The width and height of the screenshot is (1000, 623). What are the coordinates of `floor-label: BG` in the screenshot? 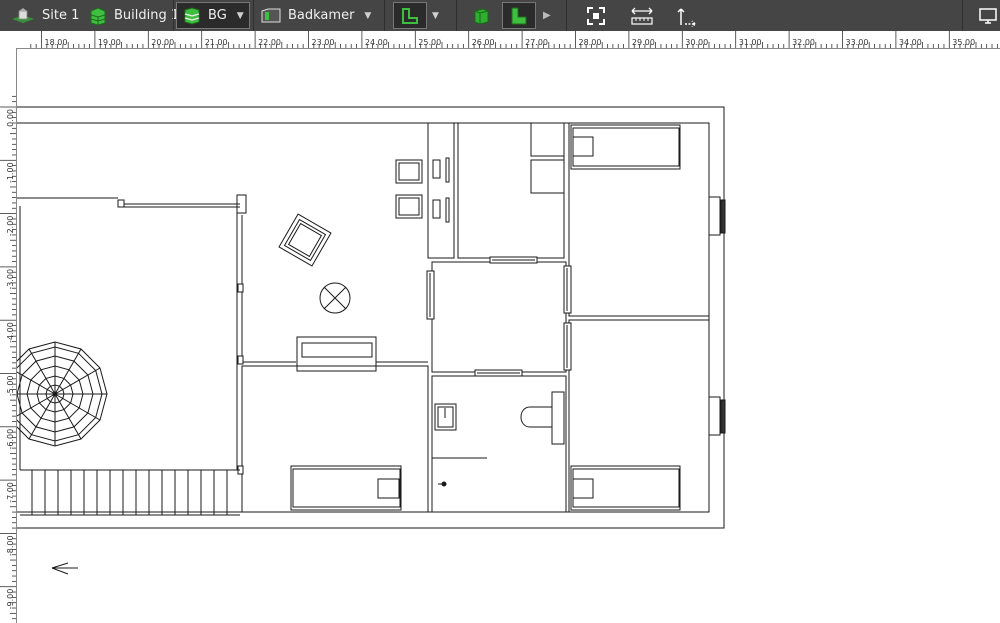 It's located at (217, 15).